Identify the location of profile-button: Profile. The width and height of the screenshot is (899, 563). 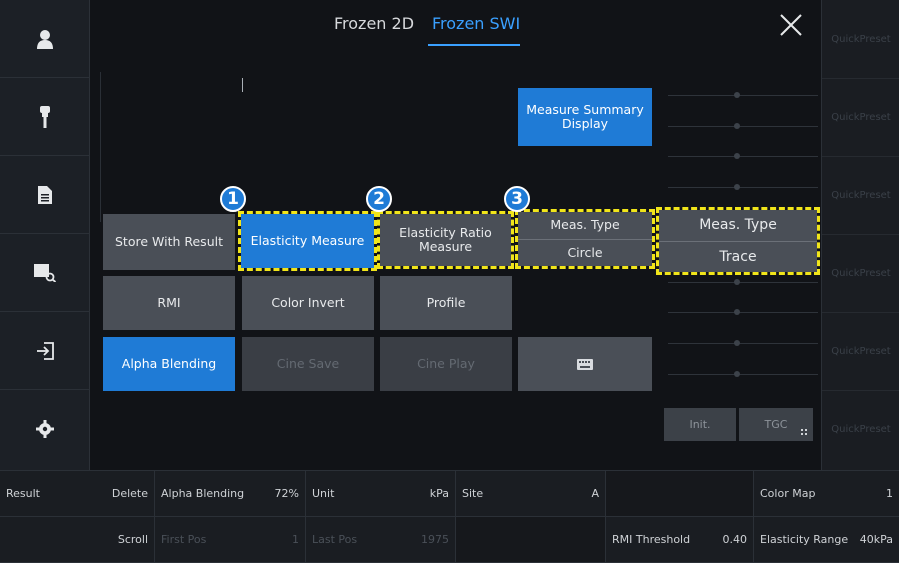
(446, 303).